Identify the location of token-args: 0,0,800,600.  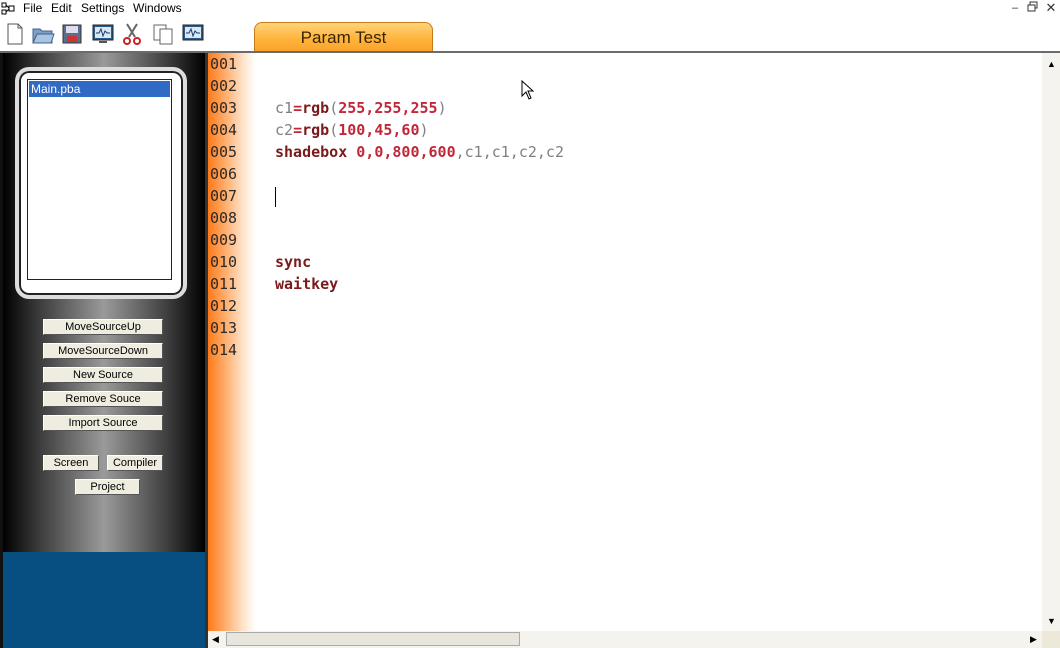
(406, 152).